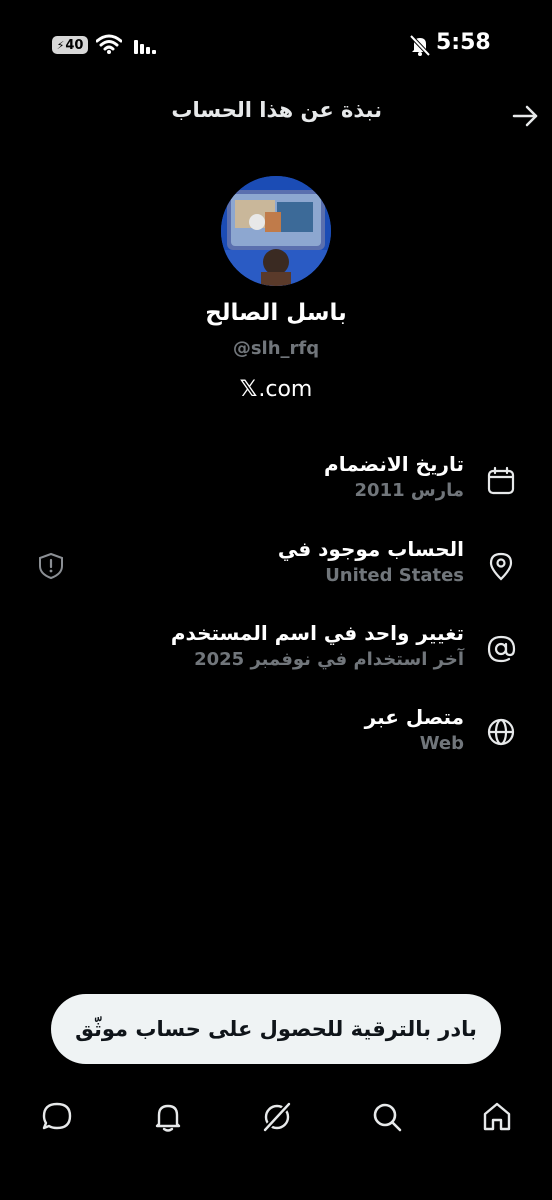 The image size is (552, 1200). Describe the element at coordinates (276, 348) in the screenshot. I see `profile-handle: @slh_rfq` at that location.